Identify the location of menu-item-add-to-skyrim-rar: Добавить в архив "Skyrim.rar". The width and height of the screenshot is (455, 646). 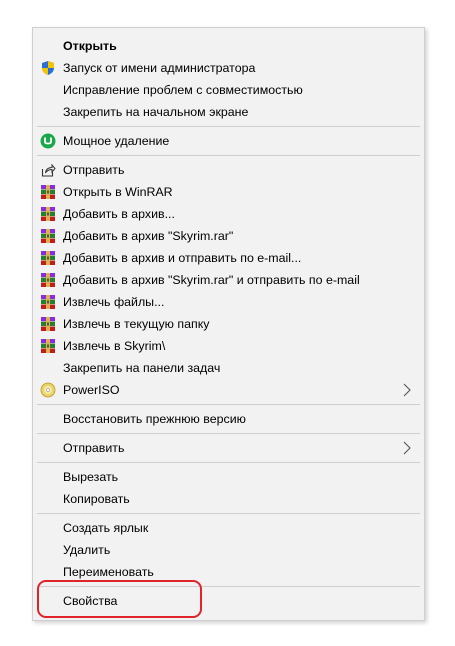
(228, 236).